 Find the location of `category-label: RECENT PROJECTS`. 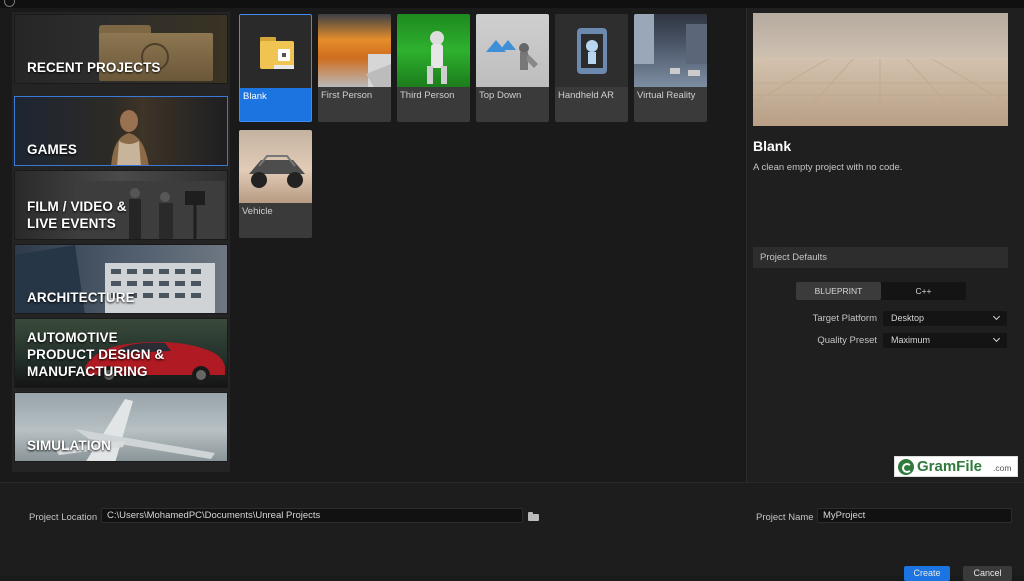

category-label: RECENT PROJECTS is located at coordinates (94, 67).